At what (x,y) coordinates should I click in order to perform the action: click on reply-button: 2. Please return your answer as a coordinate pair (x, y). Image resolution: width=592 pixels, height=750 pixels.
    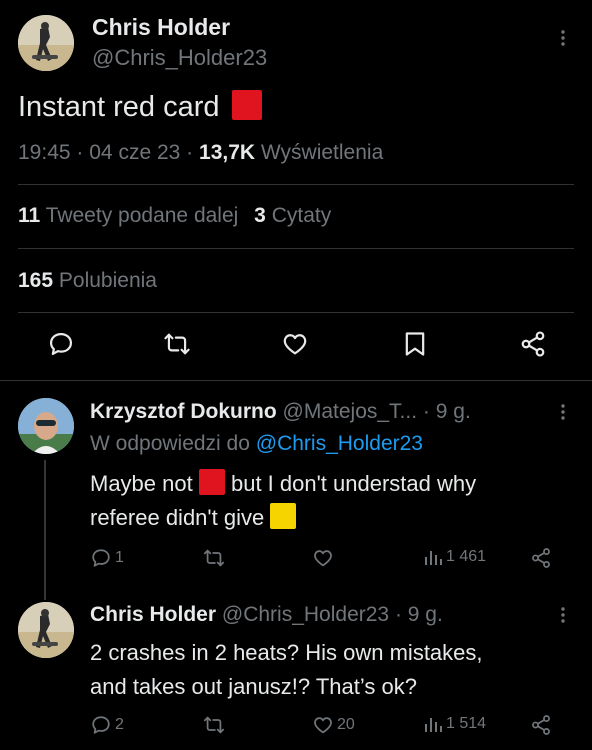
    Looking at the image, I should click on (107, 725).